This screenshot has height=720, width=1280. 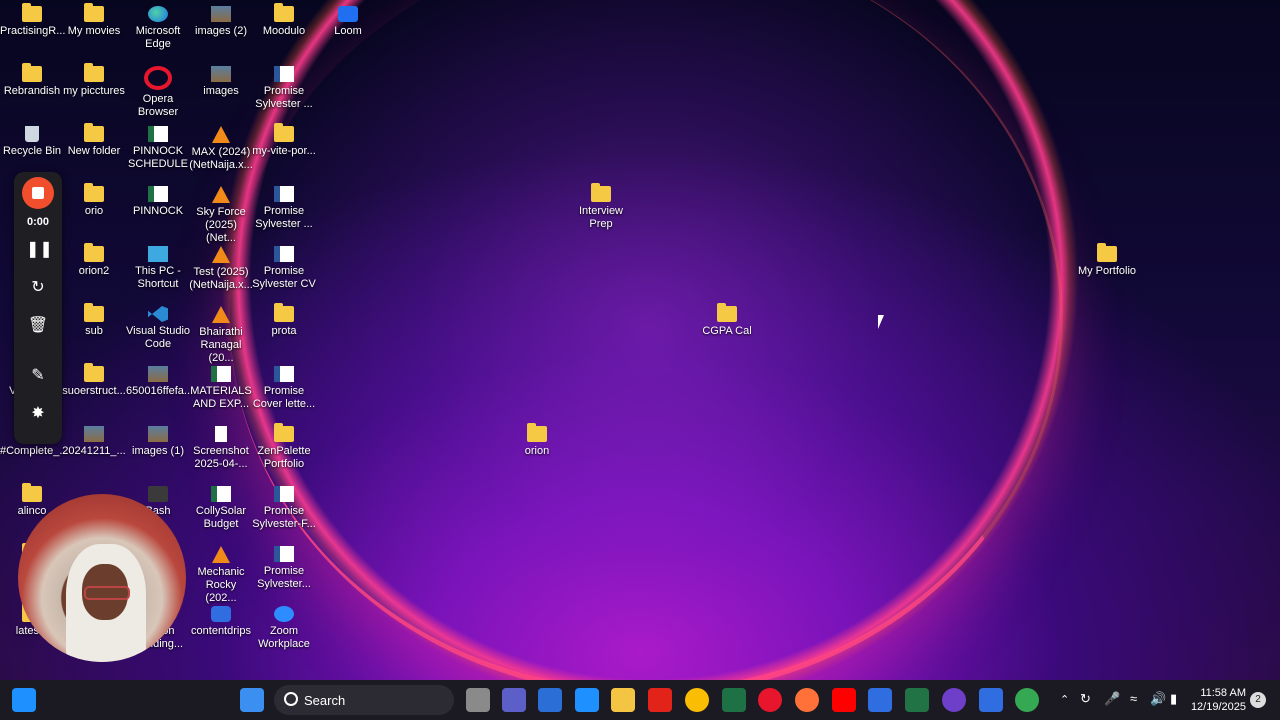 I want to click on taskbar-firefox-icon, so click(x=807, y=700).